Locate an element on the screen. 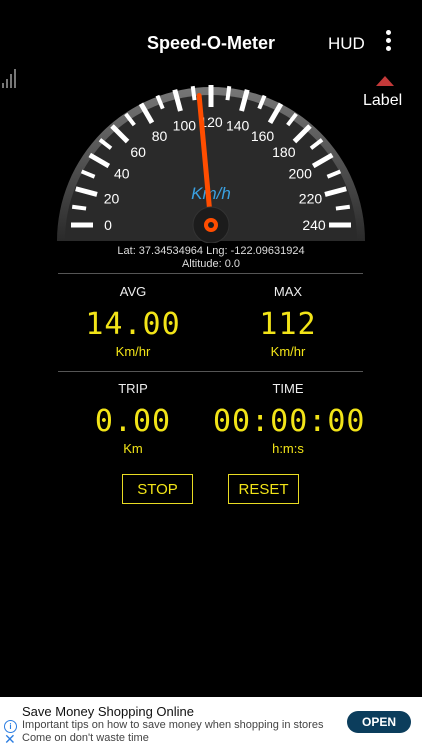 The image size is (422, 750). ad-title: Save Money Shopping Online is located at coordinates (108, 711).